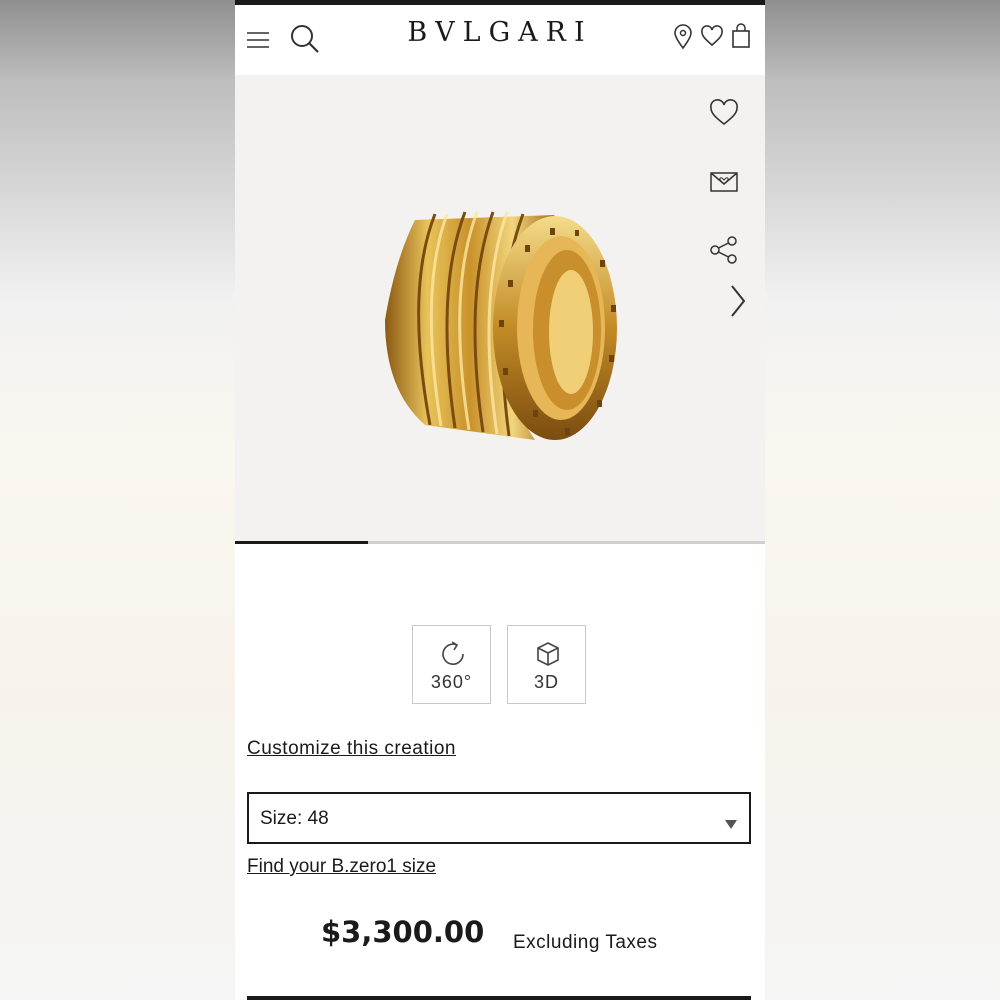 The image size is (1000, 1000). What do you see at coordinates (738, 303) in the screenshot?
I see `chevron-right-icon` at bounding box center [738, 303].